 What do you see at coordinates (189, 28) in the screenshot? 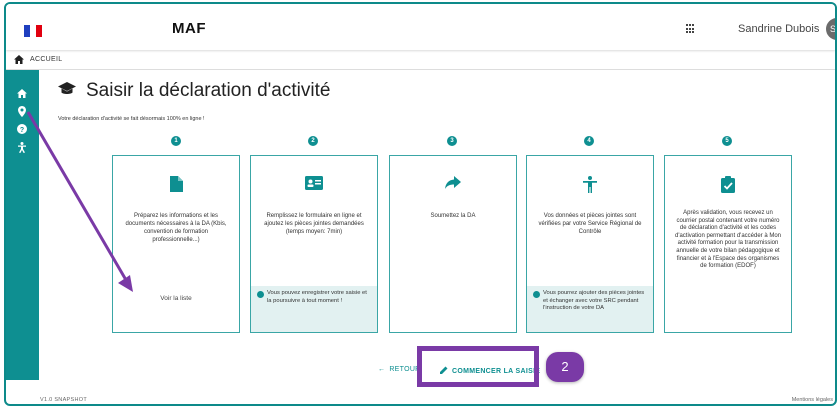
I see `app-title: MAF` at bounding box center [189, 28].